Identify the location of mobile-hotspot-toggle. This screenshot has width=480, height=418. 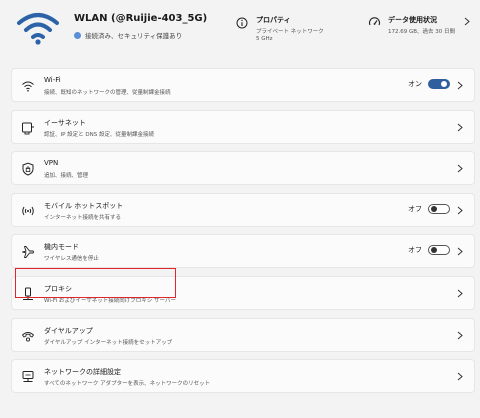
(439, 208).